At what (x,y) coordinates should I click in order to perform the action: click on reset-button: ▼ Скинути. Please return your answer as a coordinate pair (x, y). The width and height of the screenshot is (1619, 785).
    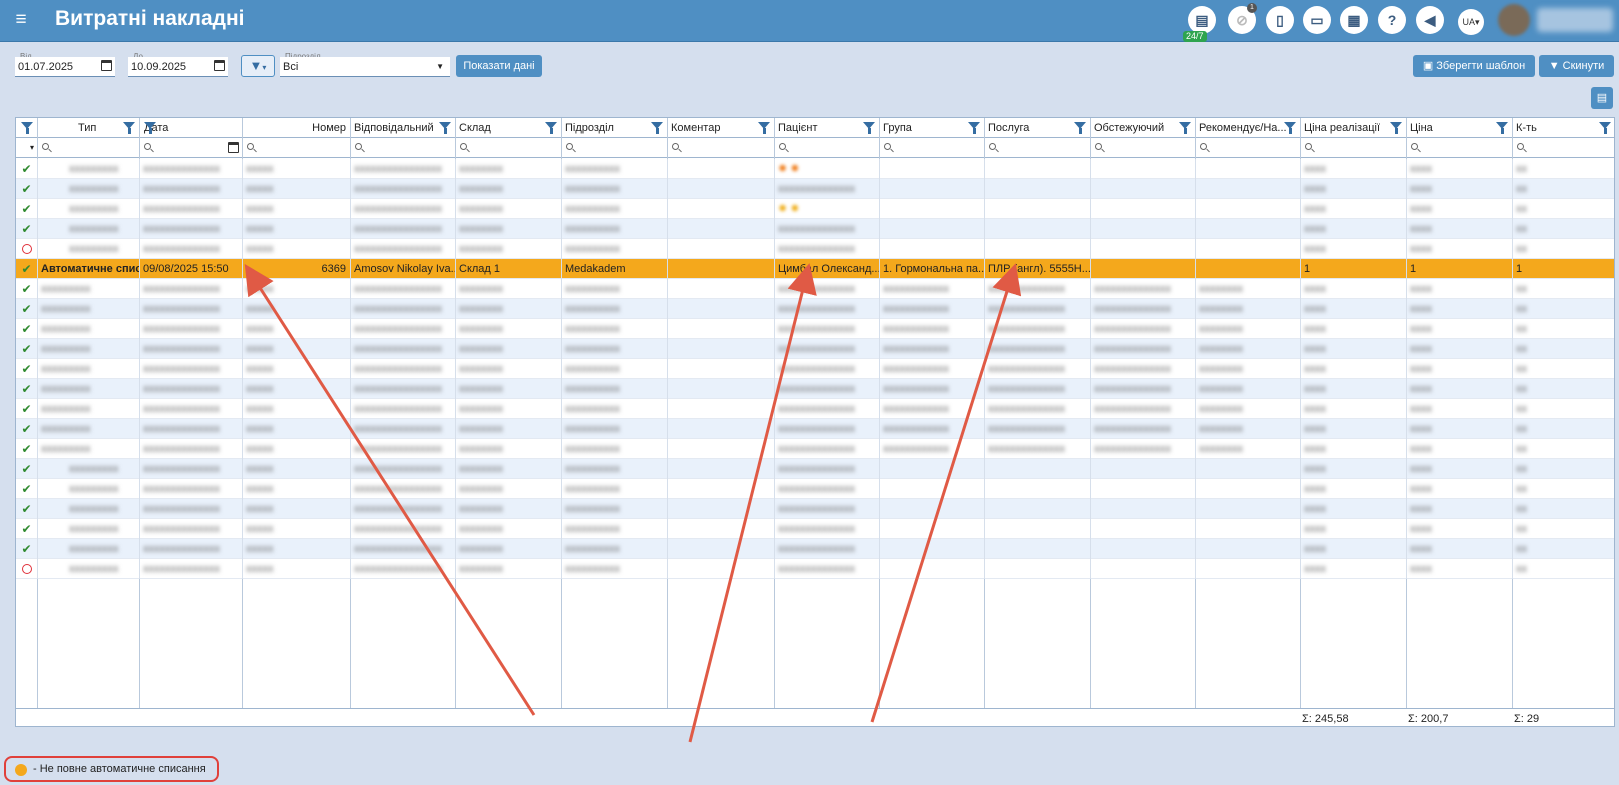
    Looking at the image, I should click on (1576, 66).